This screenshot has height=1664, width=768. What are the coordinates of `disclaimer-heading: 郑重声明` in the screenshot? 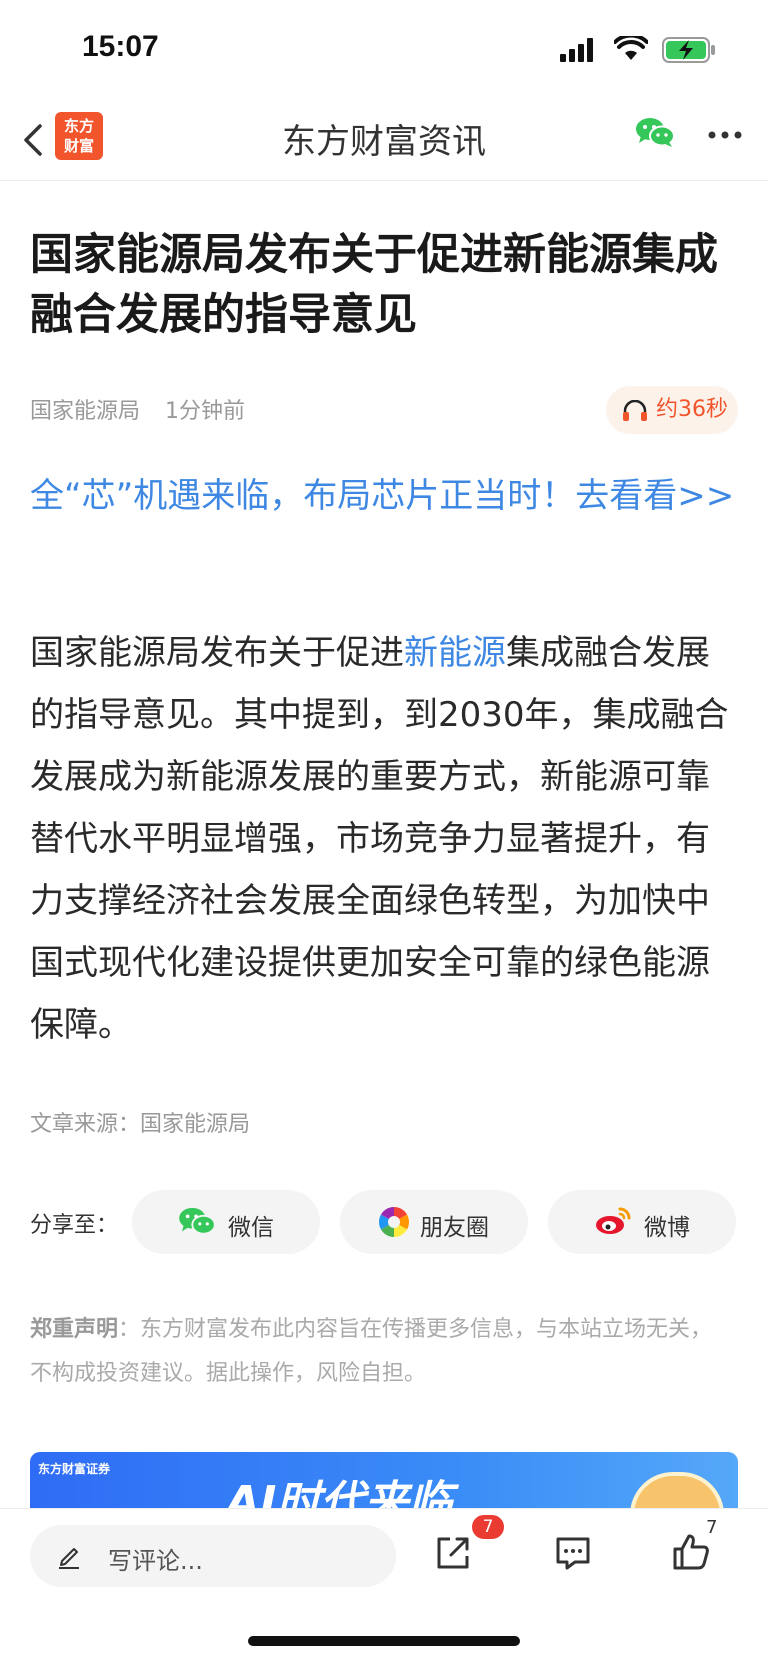 It's located at (74, 1329).